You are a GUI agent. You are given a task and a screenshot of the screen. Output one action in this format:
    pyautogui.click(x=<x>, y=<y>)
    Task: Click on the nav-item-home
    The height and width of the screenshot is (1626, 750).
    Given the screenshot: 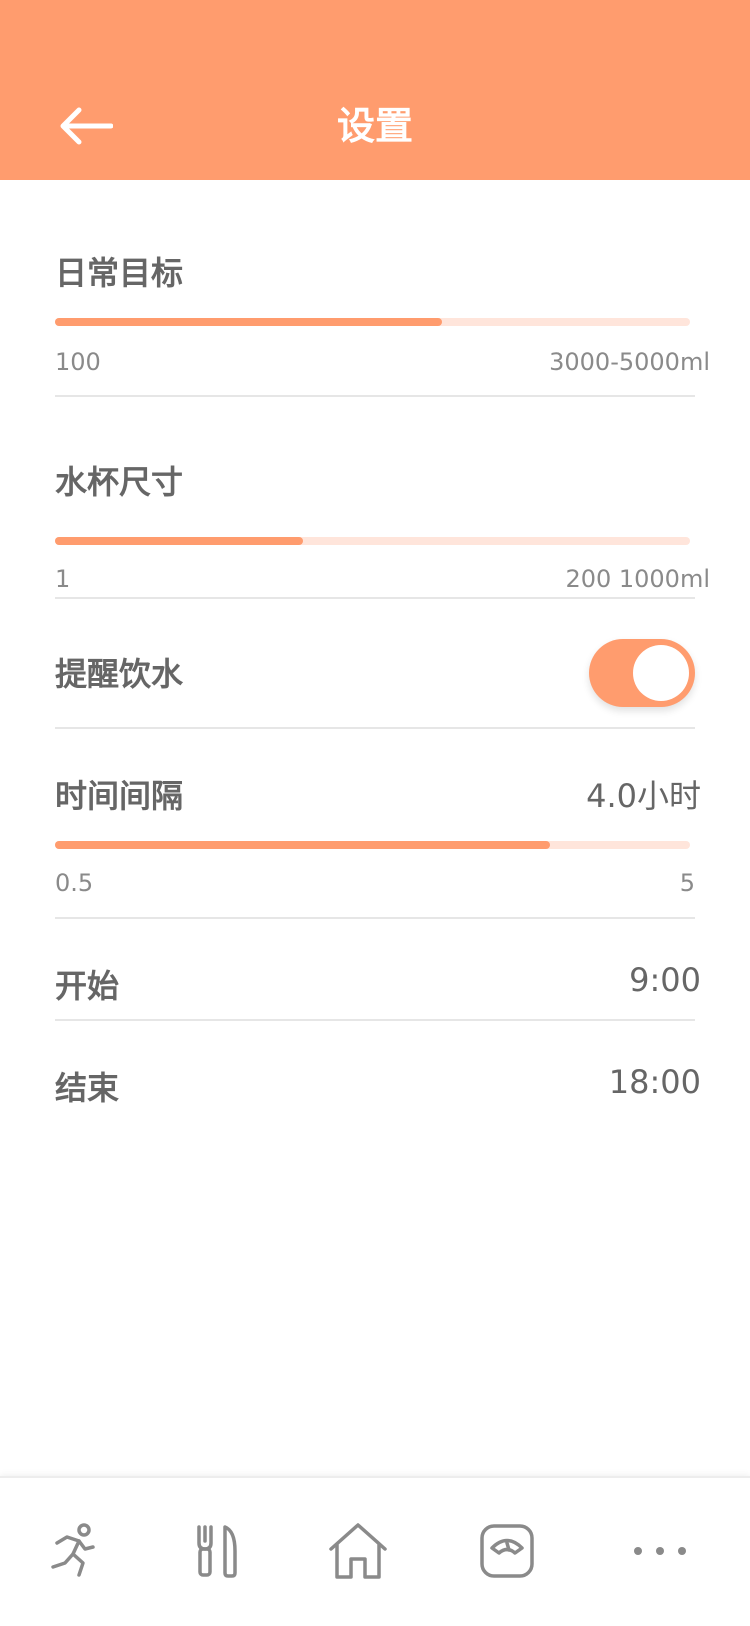 What is the action you would take?
    pyautogui.click(x=358, y=1551)
    